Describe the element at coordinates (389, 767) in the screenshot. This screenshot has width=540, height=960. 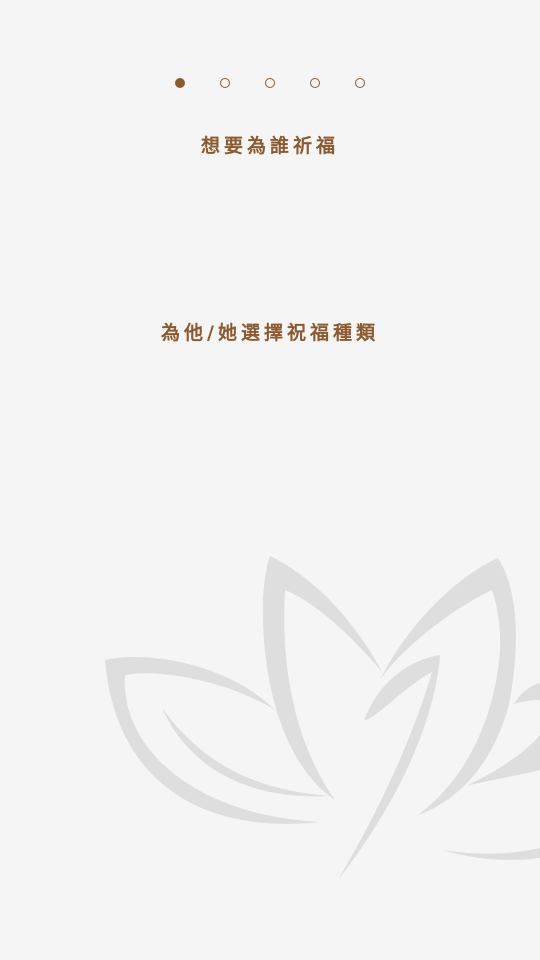
I see `lotus-leaf-right-inner` at that location.